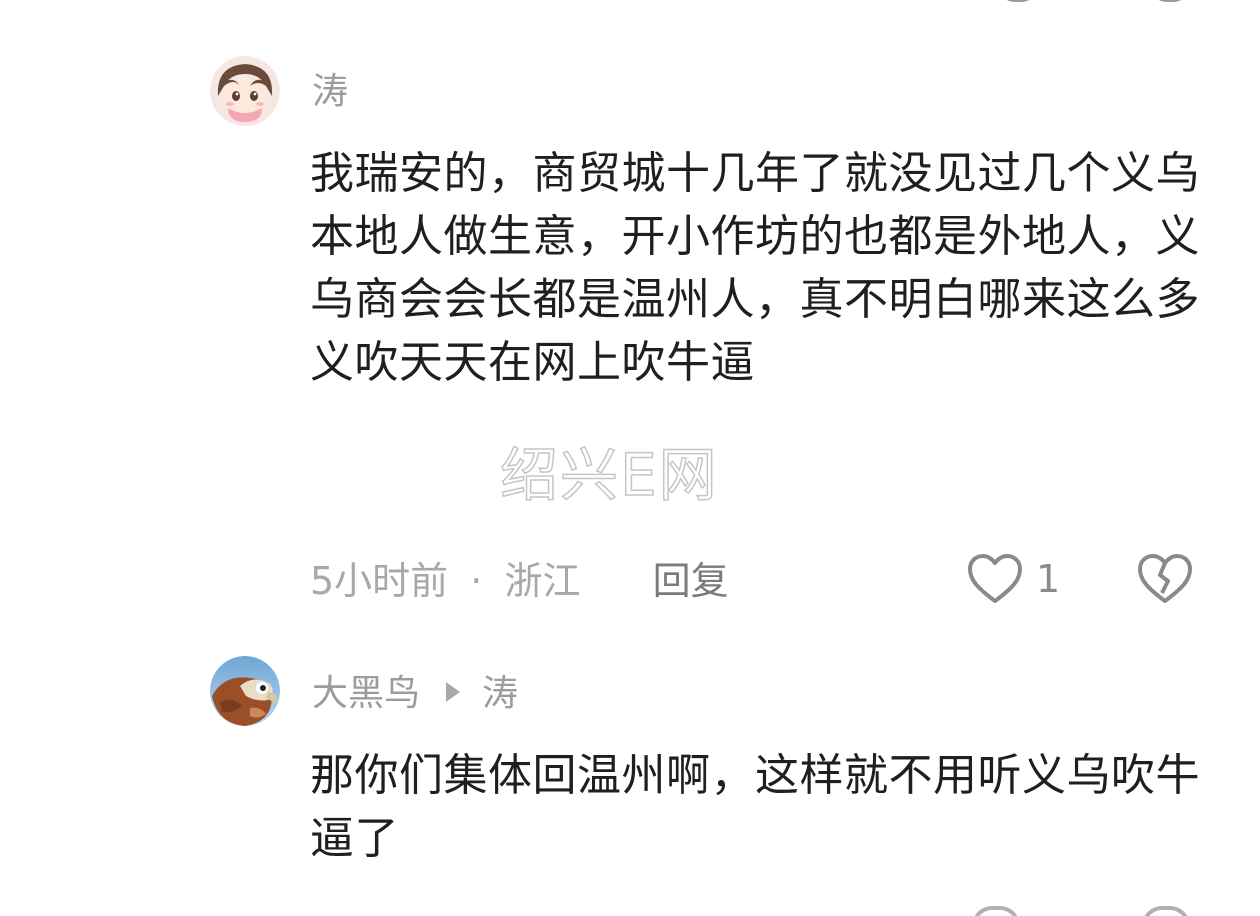  What do you see at coordinates (542, 581) in the screenshot?
I see `comment-location: 浙江` at bounding box center [542, 581].